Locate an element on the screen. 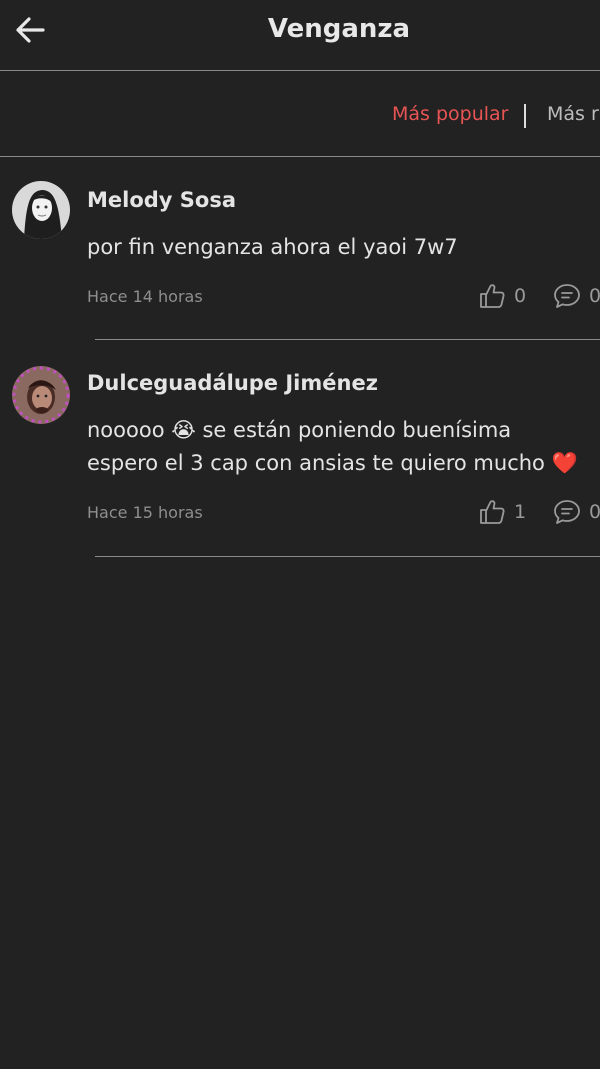 The width and height of the screenshot is (600, 1069). comment-timestamp: Hace 15 horas is located at coordinates (145, 512).